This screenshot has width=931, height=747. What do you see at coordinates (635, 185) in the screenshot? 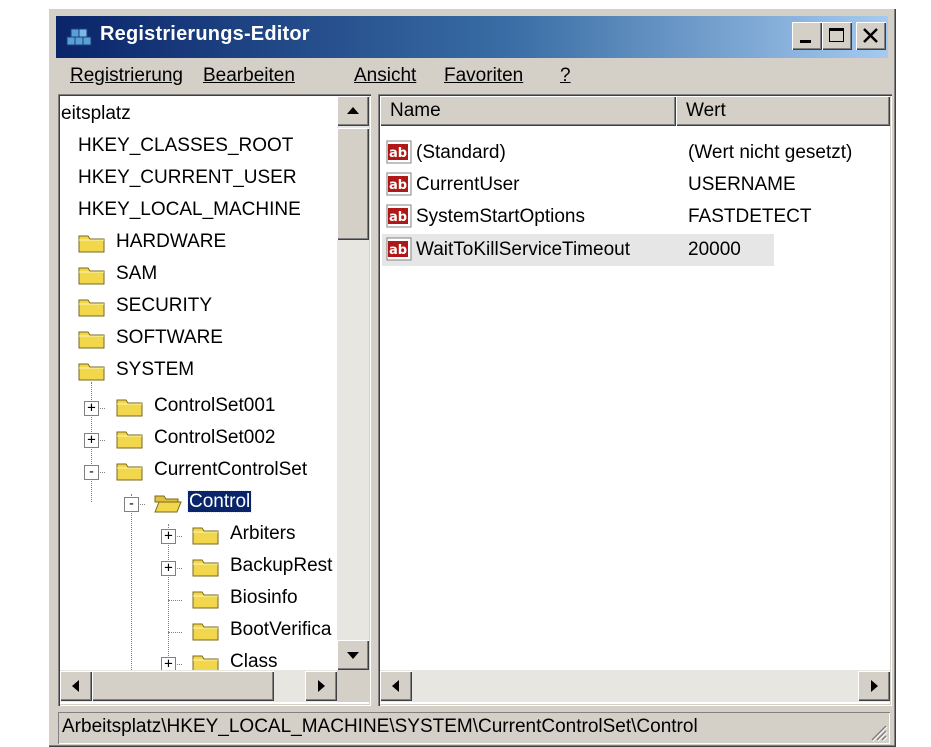
I see `list-row: ab CurrentUser USERNAME` at bounding box center [635, 185].